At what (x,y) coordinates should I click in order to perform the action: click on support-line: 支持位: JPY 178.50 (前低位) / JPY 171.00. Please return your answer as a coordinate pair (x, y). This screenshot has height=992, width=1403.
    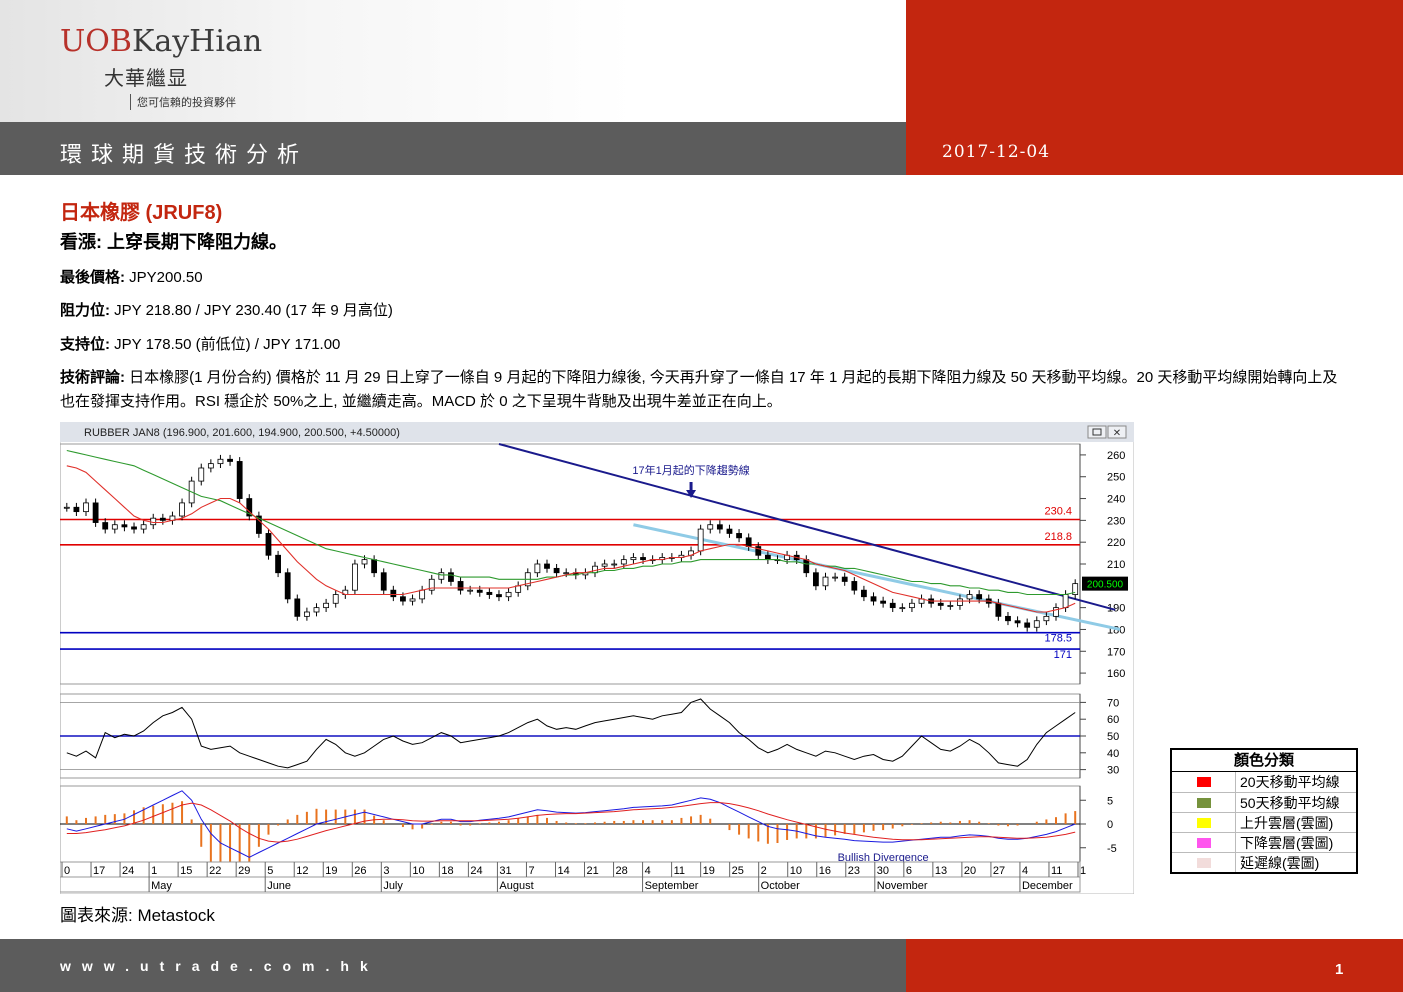
    Looking at the image, I should click on (200, 343).